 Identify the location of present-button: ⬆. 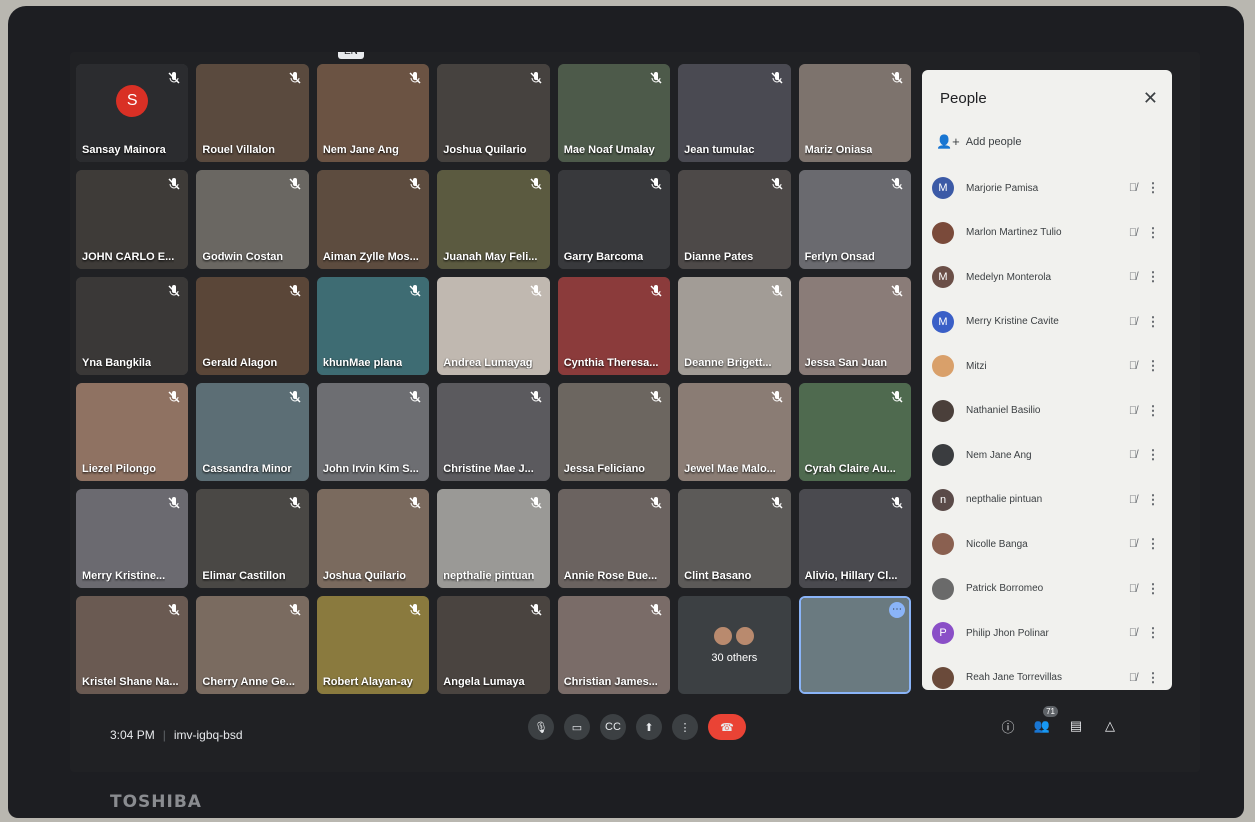
(649, 727).